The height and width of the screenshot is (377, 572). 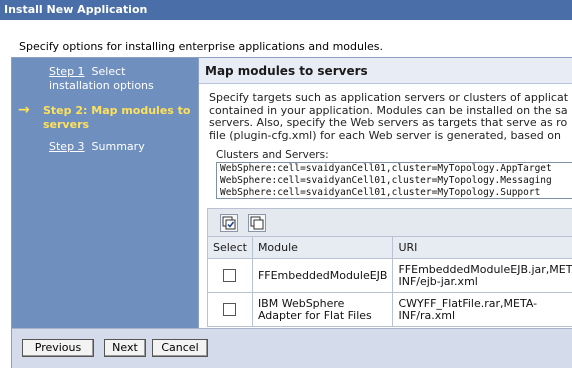 I want to click on step-1: Step 1 Select installation options, so click(x=119, y=79).